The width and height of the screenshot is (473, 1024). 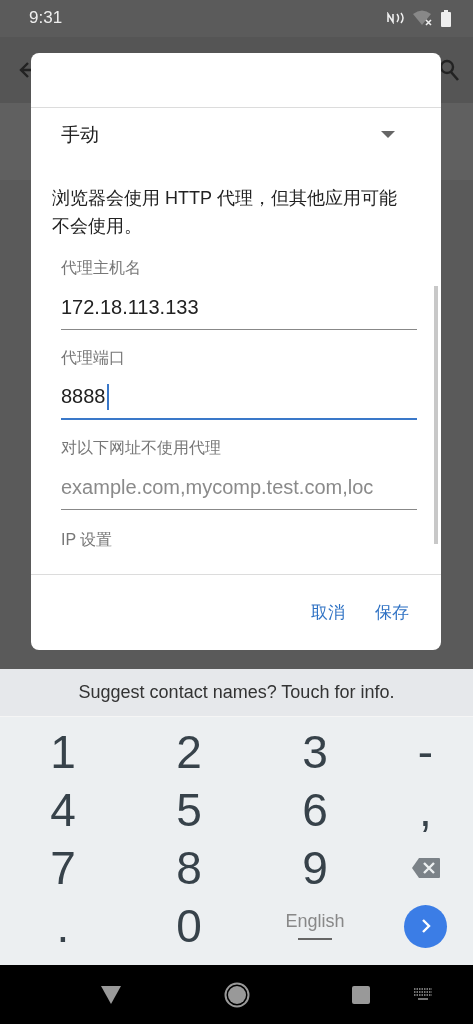 I want to click on key: ., so click(x=63, y=926).